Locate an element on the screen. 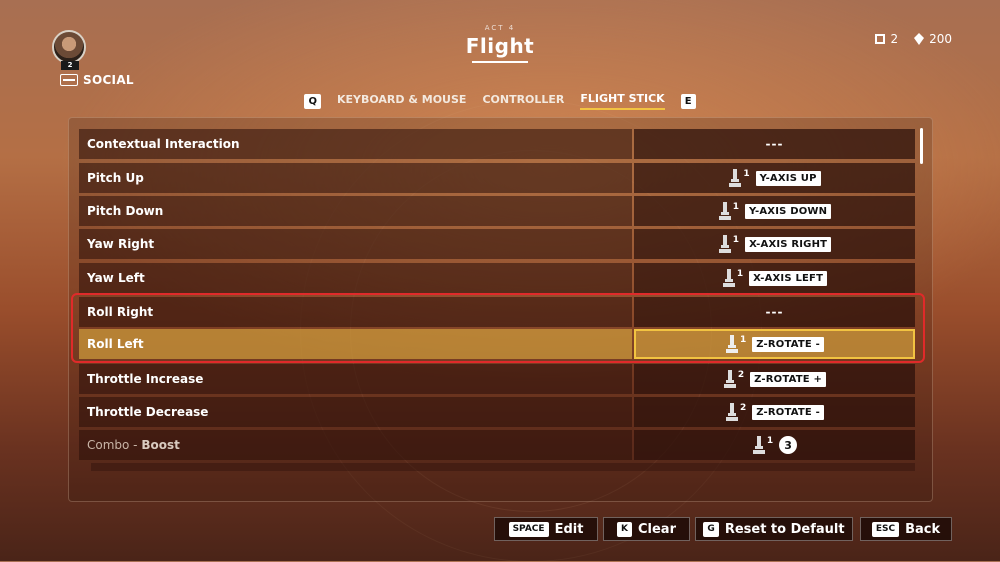 The image size is (1000, 562). highlight-outline is located at coordinates (498, 328).